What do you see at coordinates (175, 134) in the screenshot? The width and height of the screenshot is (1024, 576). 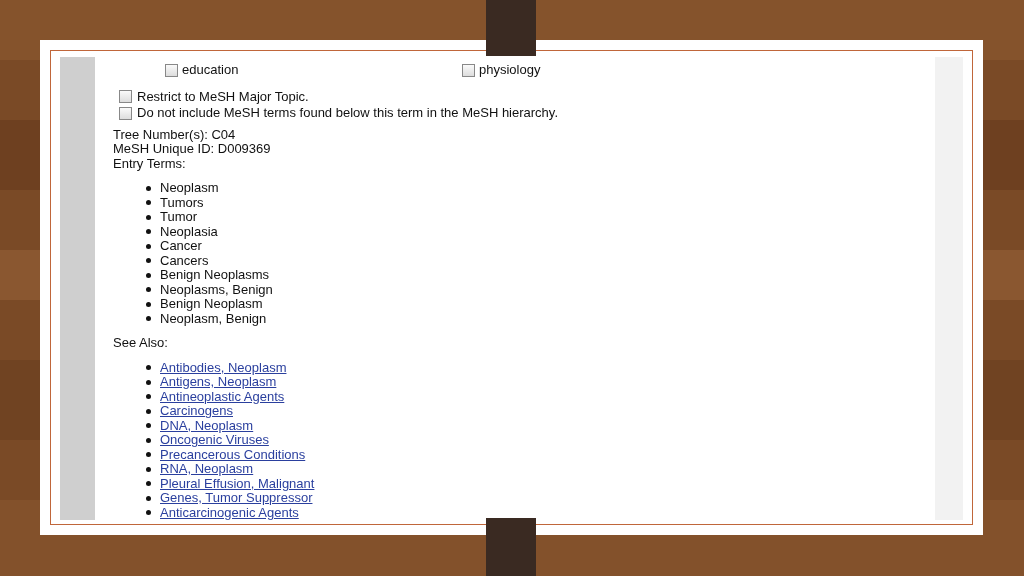 I see `detail-text: Tree Number(s): C04` at bounding box center [175, 134].